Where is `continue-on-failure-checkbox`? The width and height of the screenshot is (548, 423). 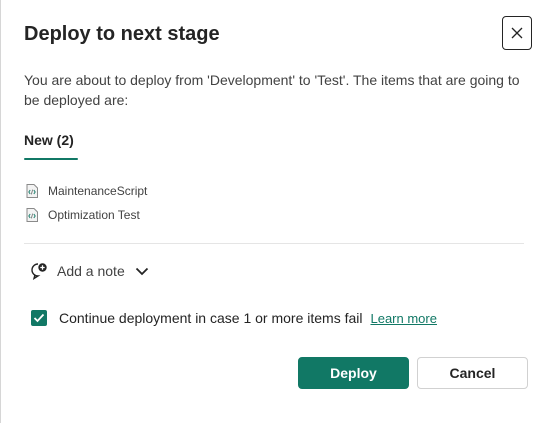 continue-on-failure-checkbox is located at coordinates (39, 318).